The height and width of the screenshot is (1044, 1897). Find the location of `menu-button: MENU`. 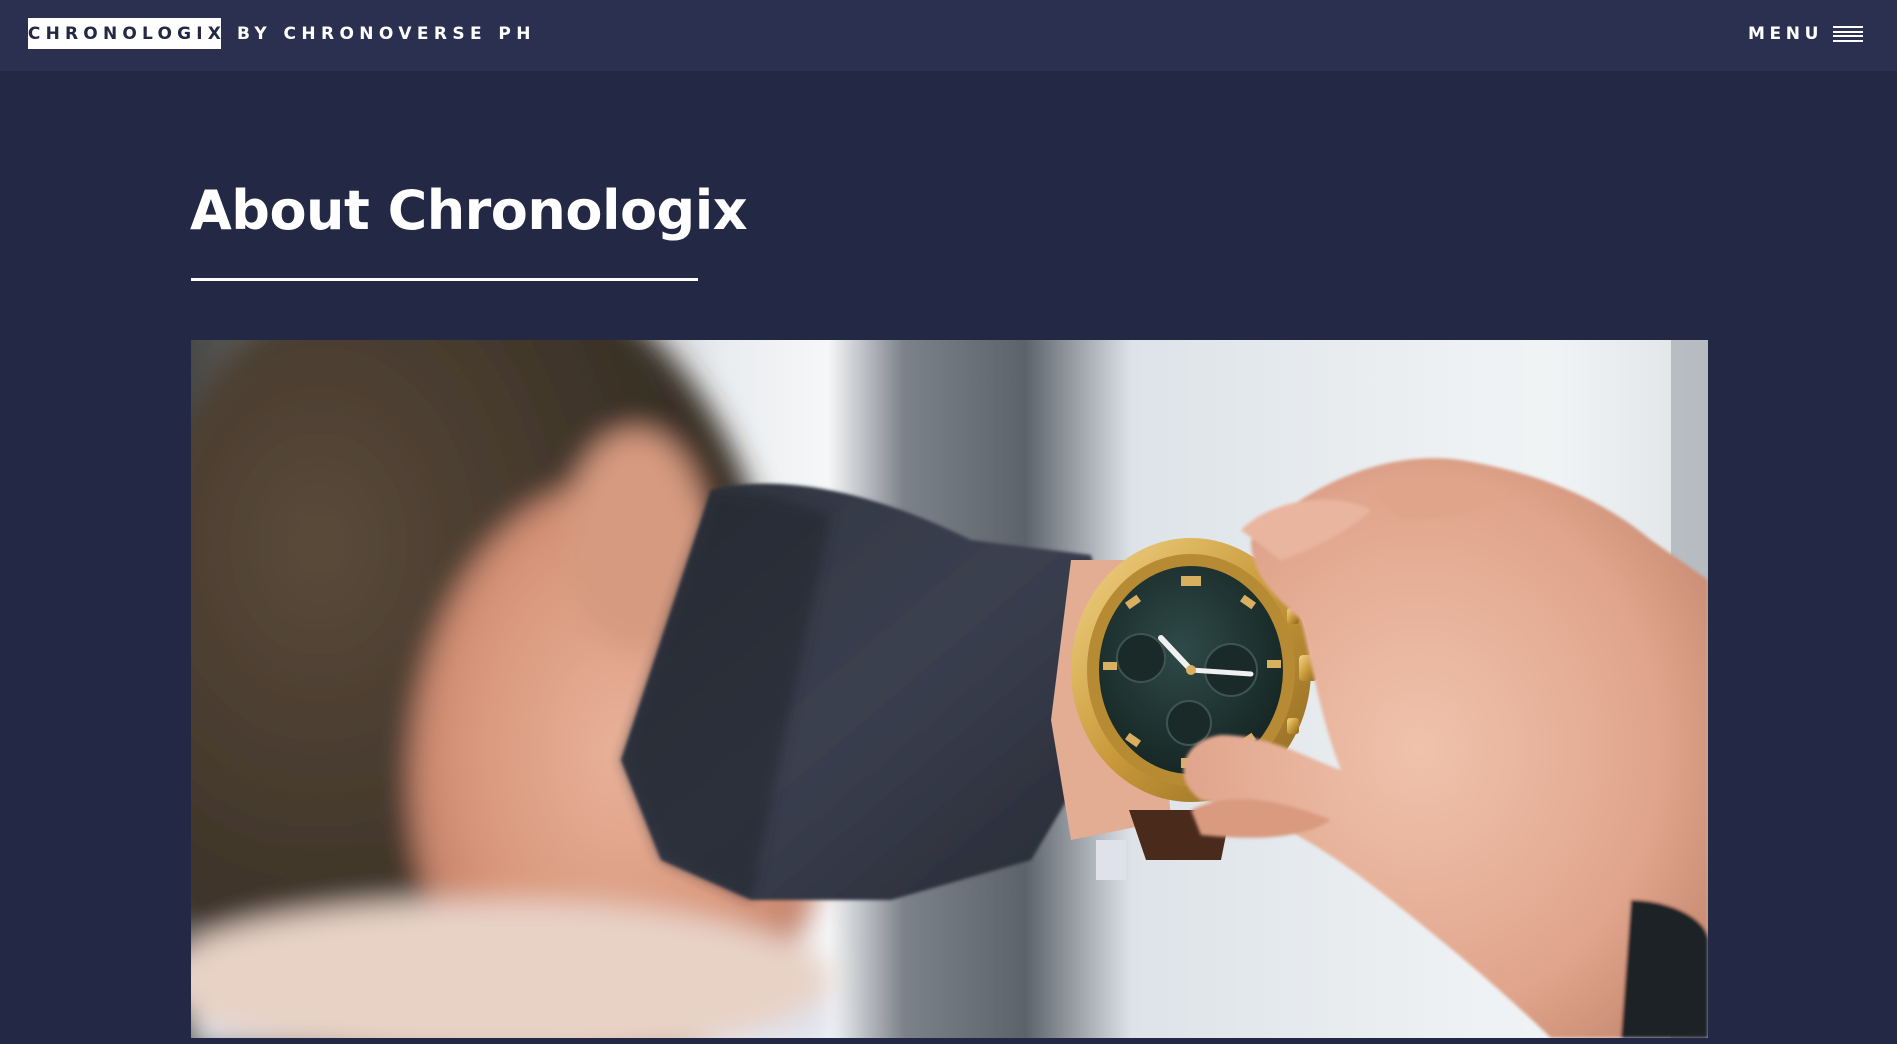

menu-button: MENU is located at coordinates (1805, 34).